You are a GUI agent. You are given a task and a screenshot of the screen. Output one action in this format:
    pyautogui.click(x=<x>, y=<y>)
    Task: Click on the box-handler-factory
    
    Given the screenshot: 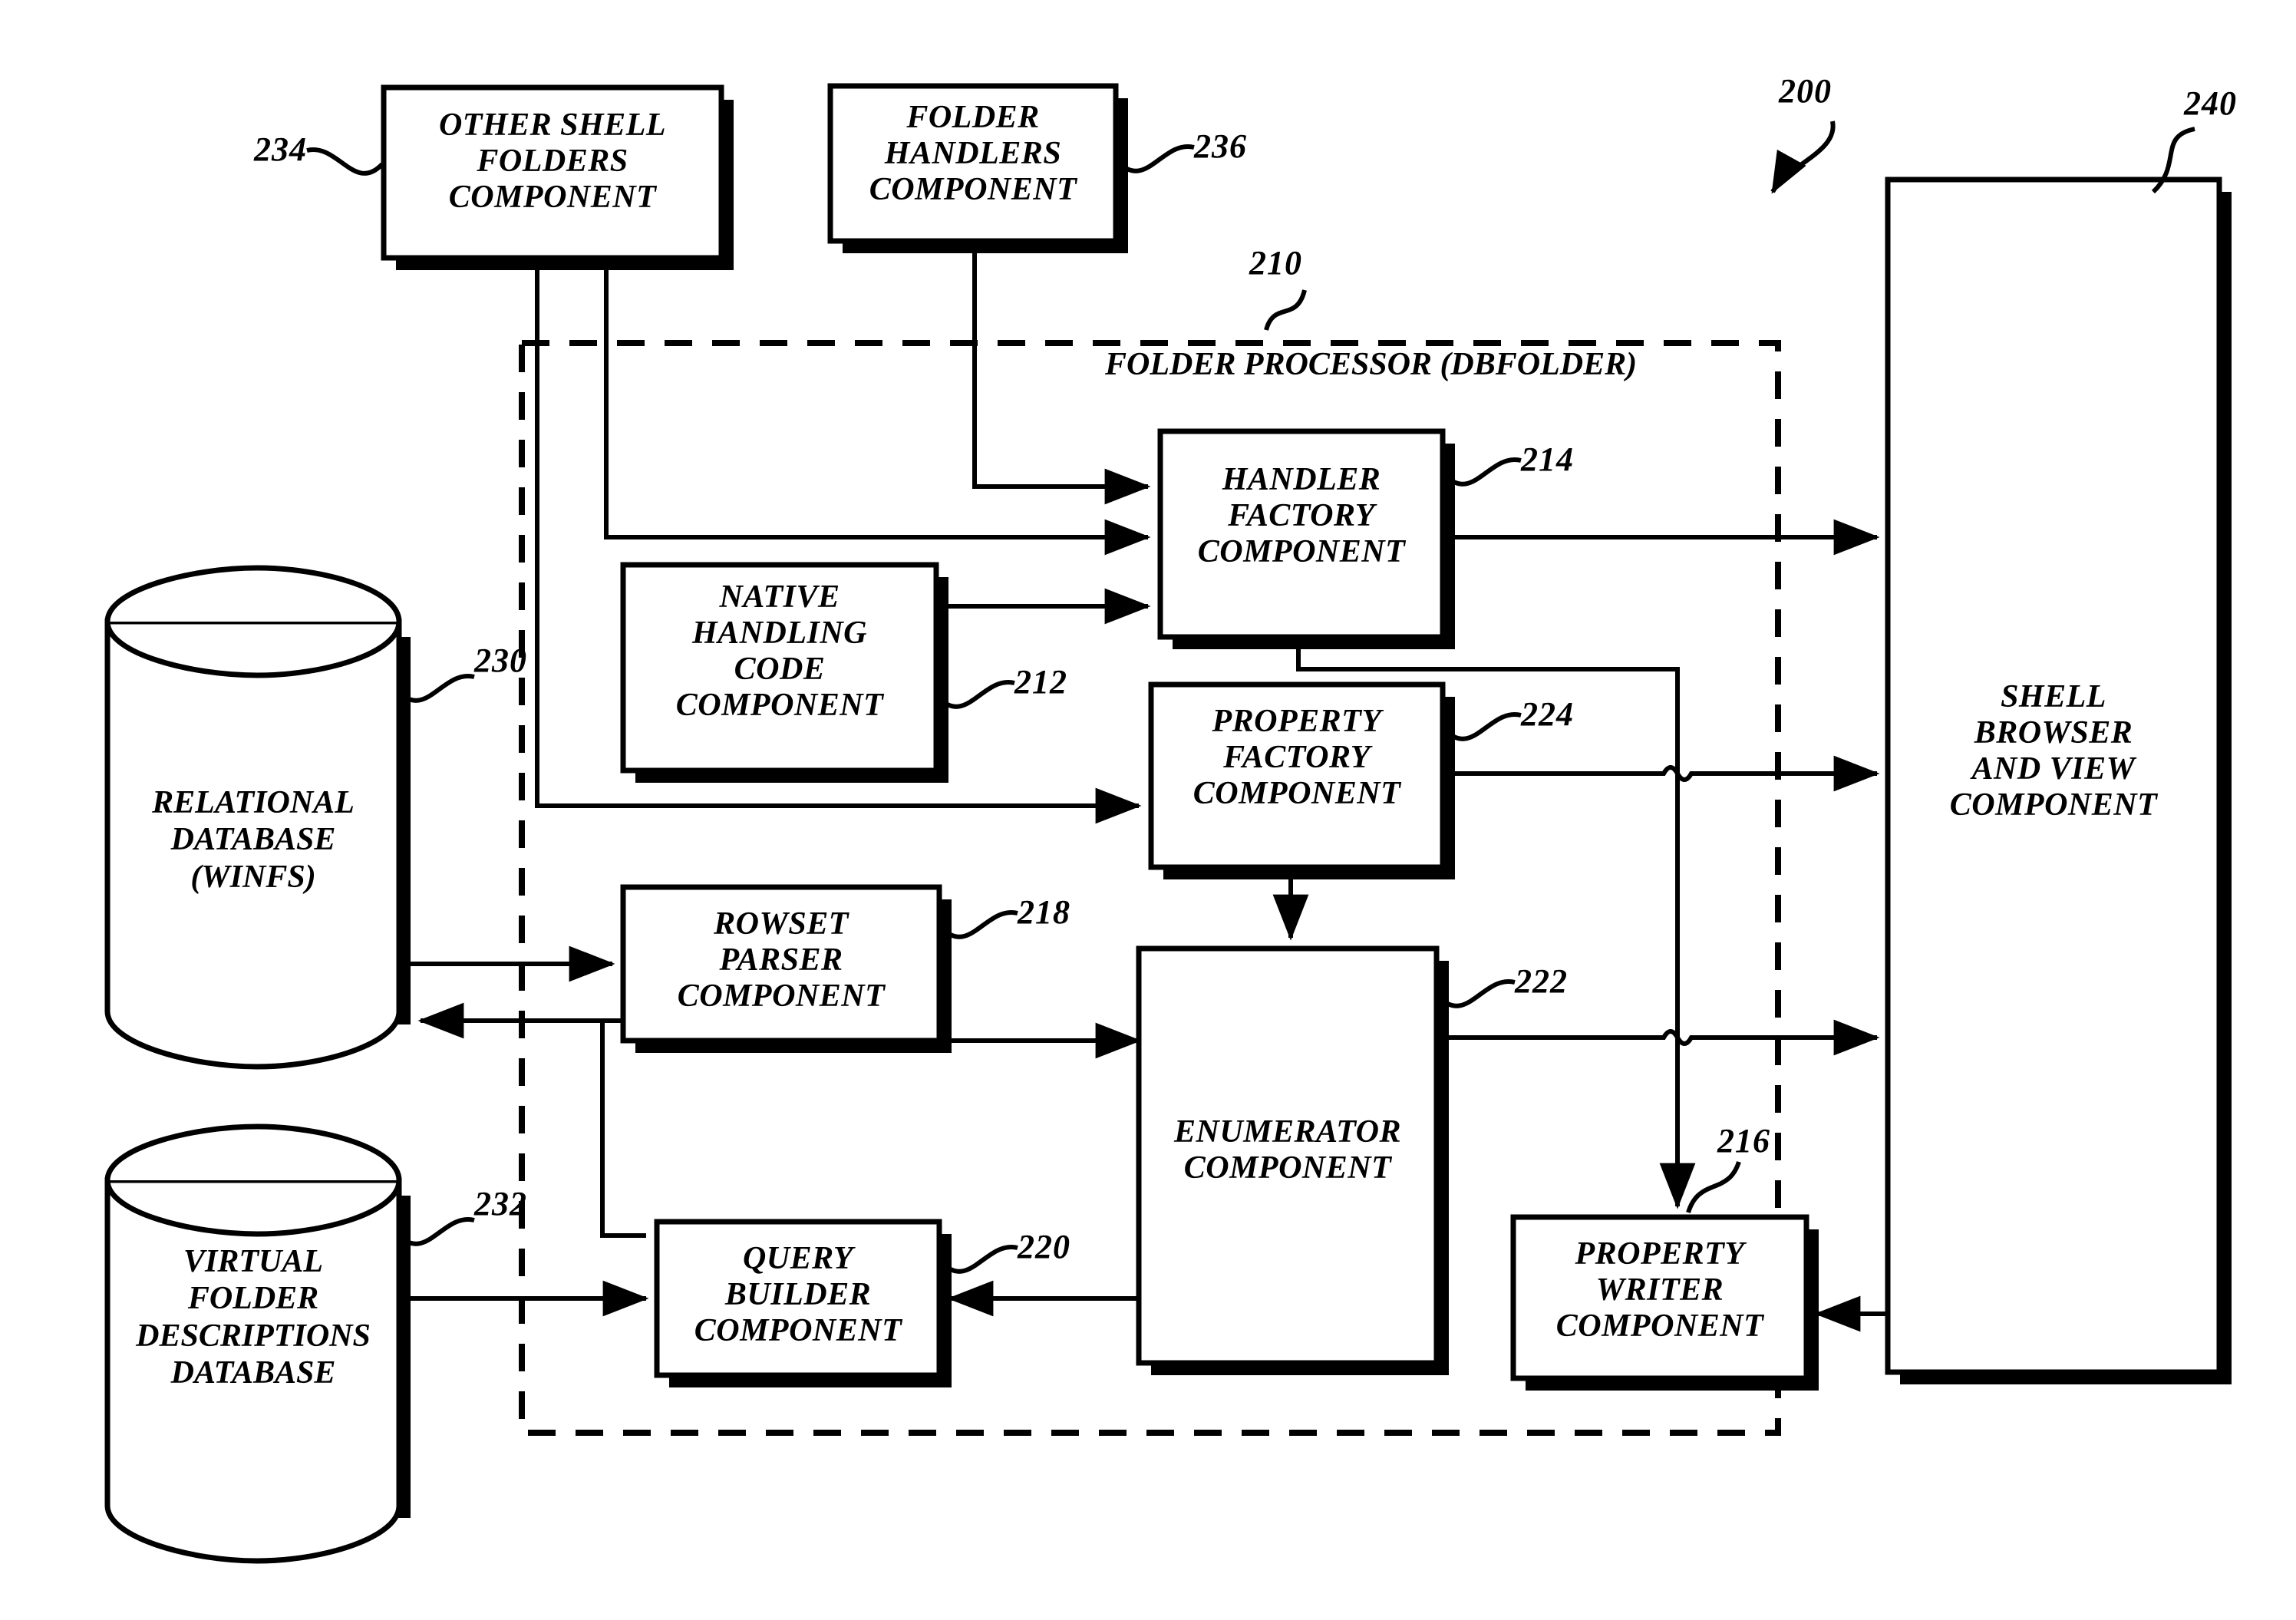 What is the action you would take?
    pyautogui.click(x=1301, y=534)
    